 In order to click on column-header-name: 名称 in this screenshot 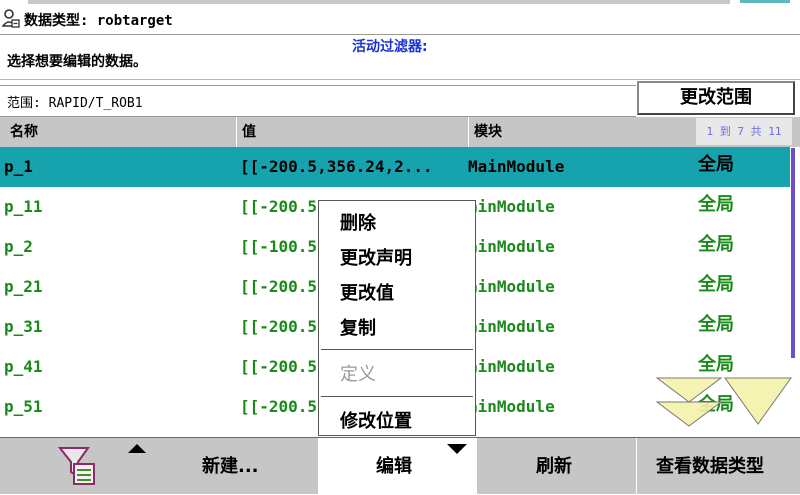, I will do `click(24, 131)`.